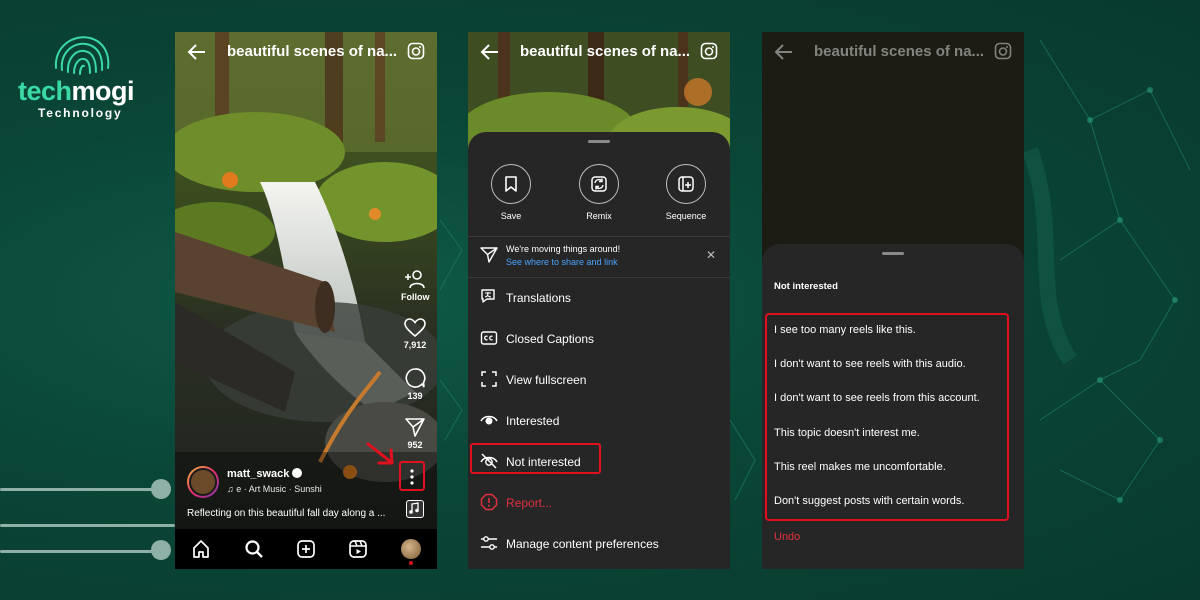  I want to click on share-button: 952, so click(415, 433).